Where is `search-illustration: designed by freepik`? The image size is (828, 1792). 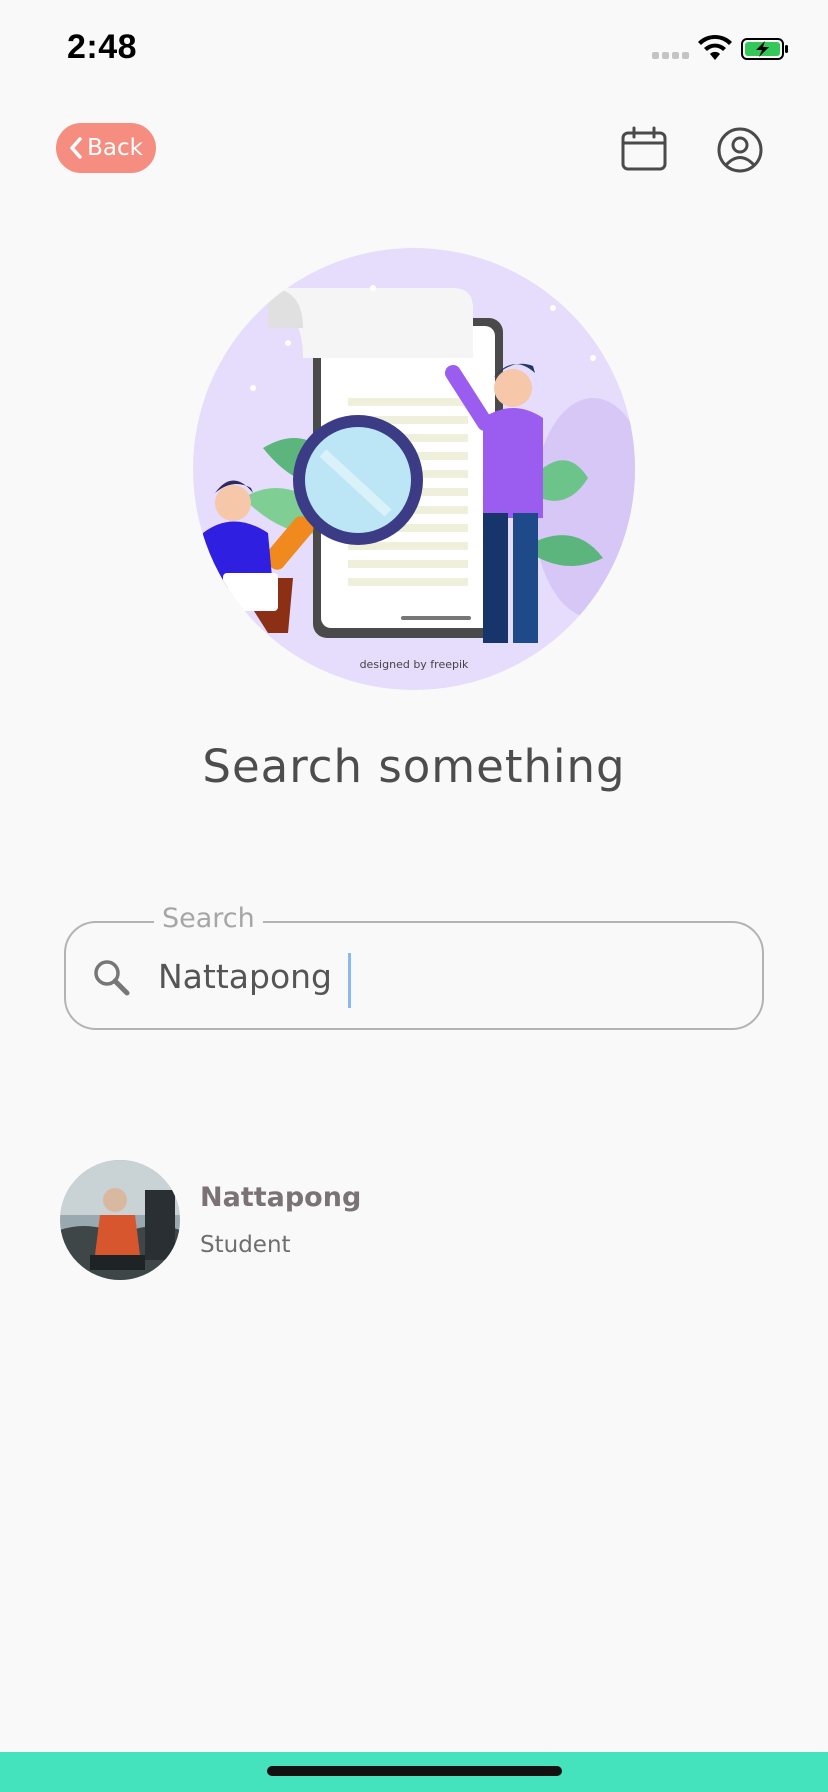 search-illustration: designed by freepik is located at coordinates (414, 469).